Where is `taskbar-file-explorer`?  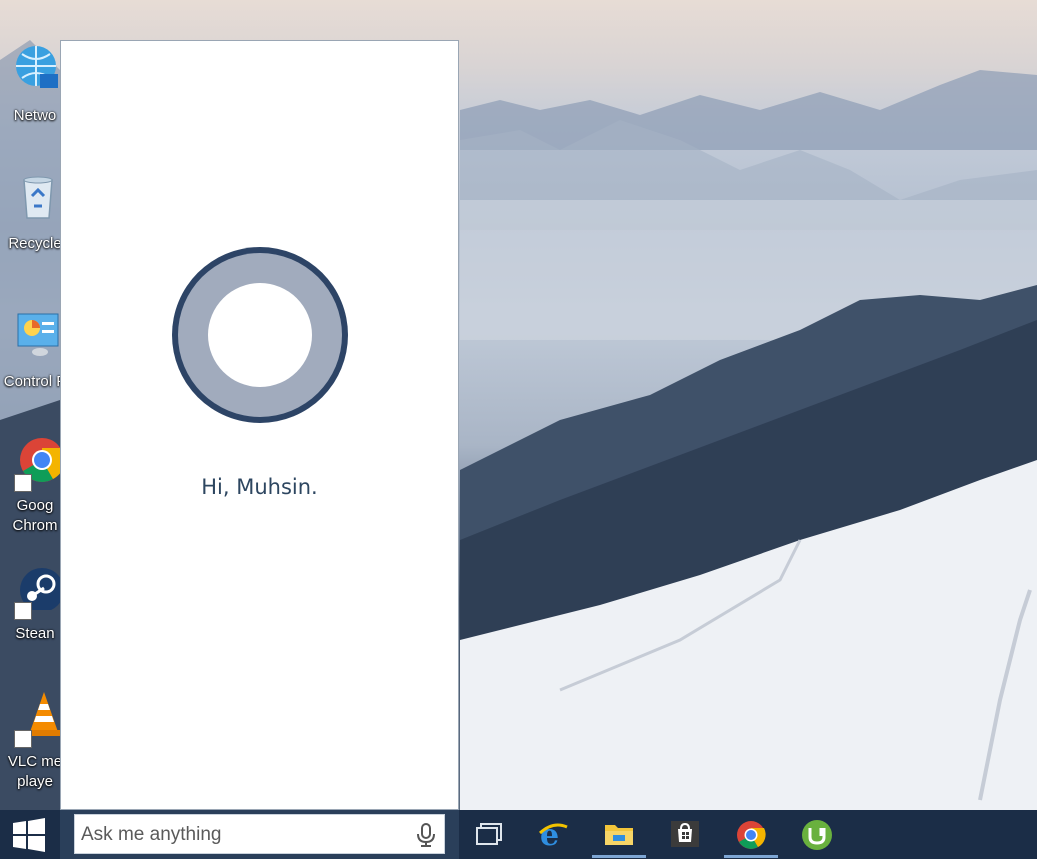
taskbar-file-explorer is located at coordinates (619, 834).